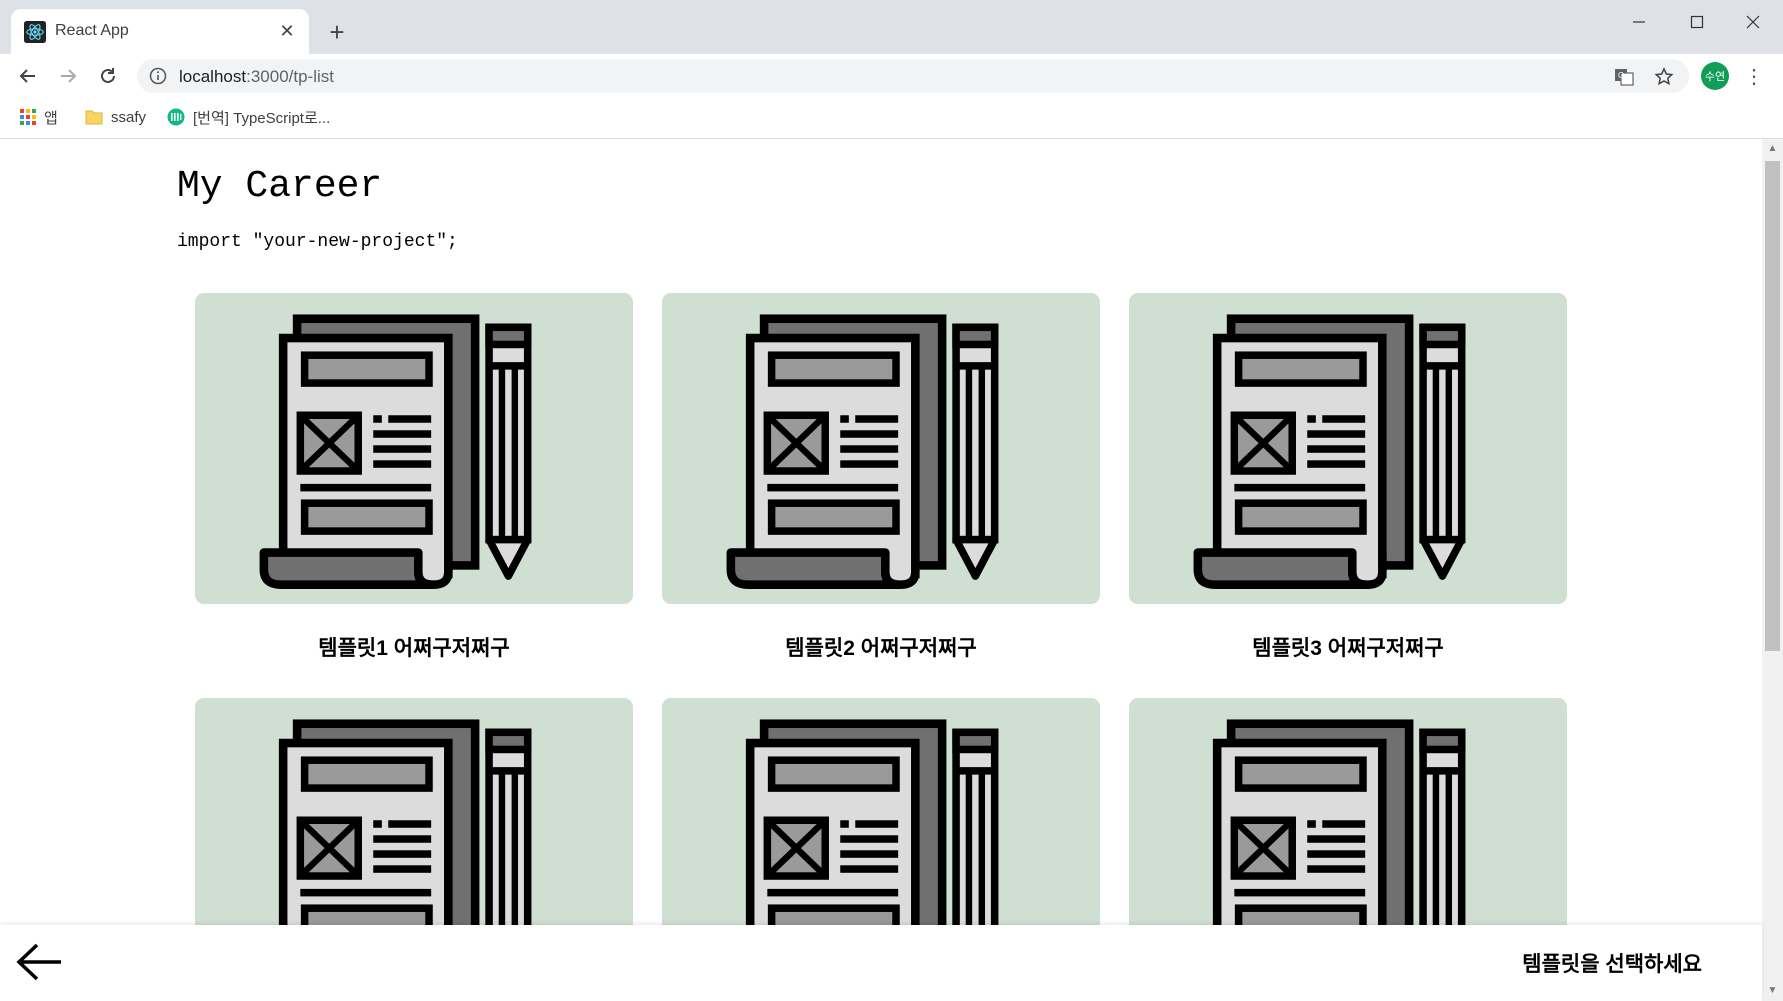 The image size is (1783, 1001). What do you see at coordinates (160, 31) in the screenshot?
I see `browser-tab: React App ✕` at bounding box center [160, 31].